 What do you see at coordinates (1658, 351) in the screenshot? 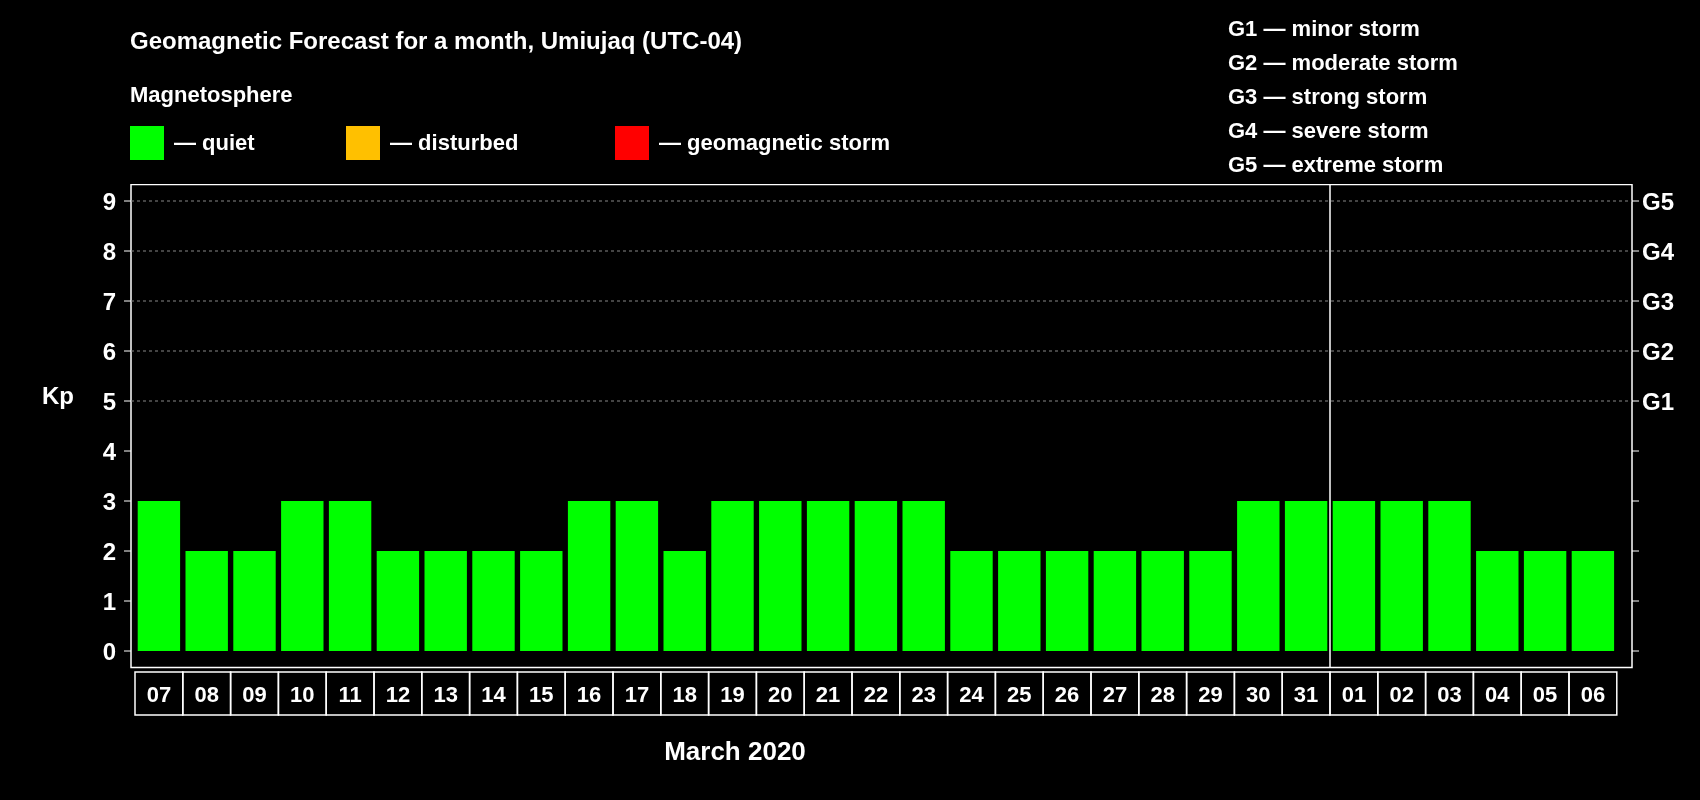
I see `storm-level-label: G2` at bounding box center [1658, 351].